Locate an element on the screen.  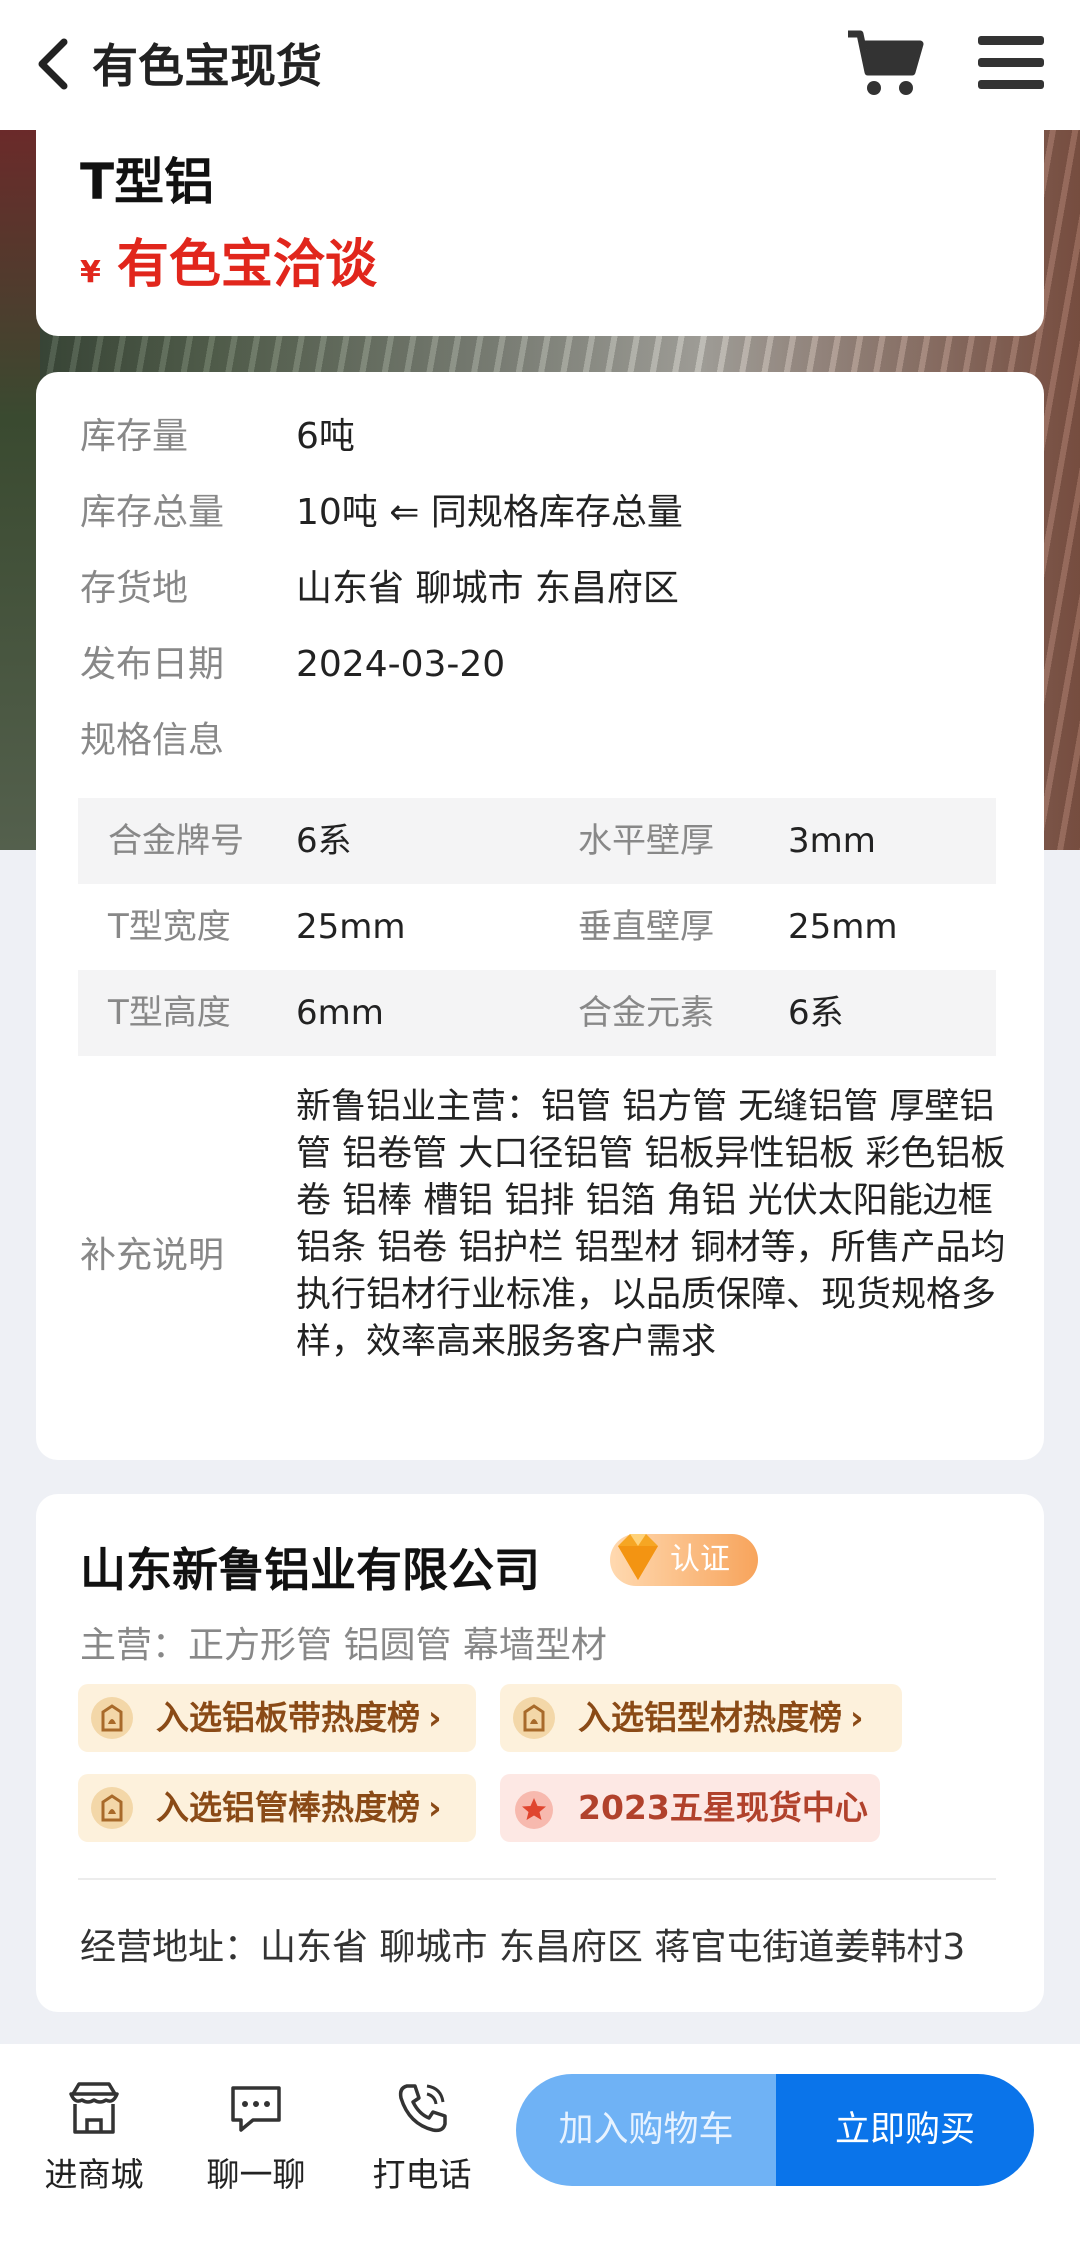
rank-tag-profile: 入选铝型材热度榜 › is located at coordinates (701, 1718).